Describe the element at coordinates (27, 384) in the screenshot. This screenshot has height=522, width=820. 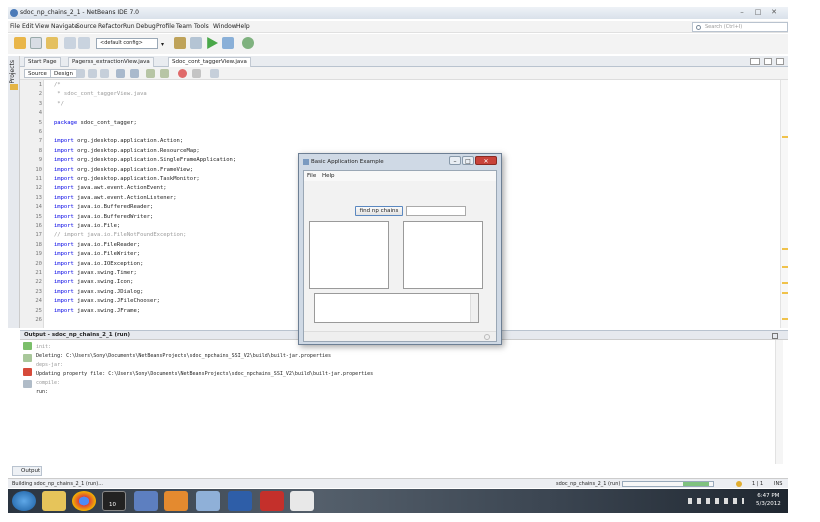
I see `settings-icon` at that location.